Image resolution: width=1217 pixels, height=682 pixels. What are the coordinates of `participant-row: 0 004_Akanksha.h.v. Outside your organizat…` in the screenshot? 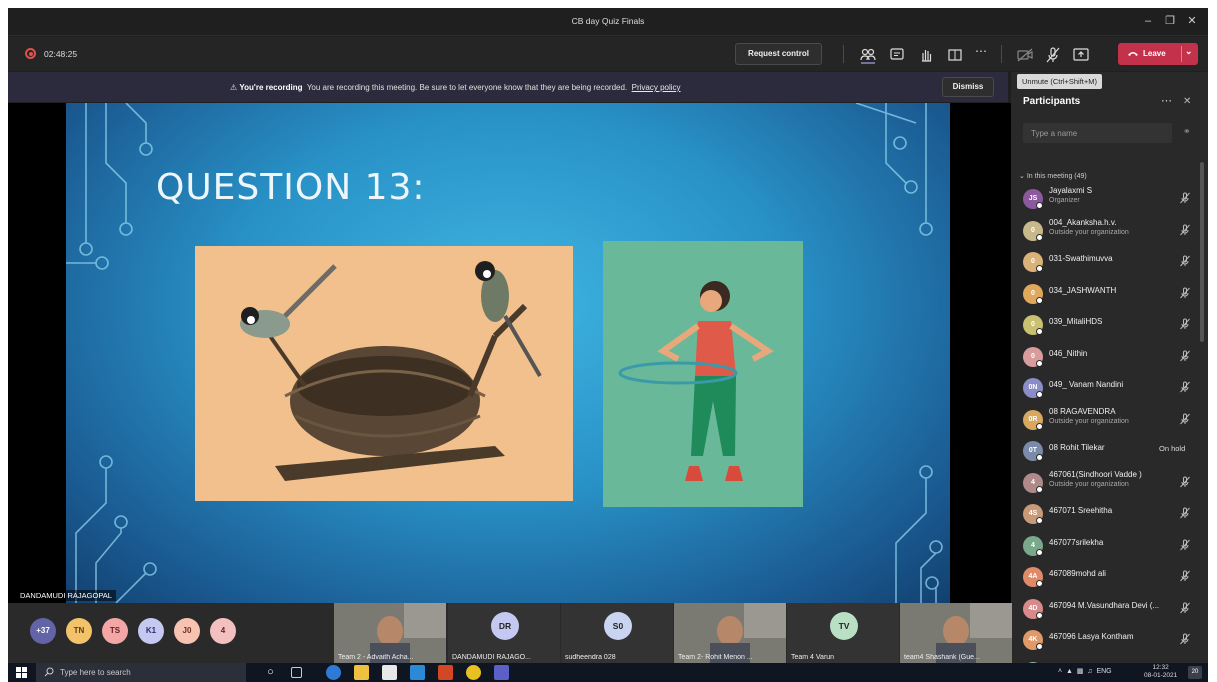 It's located at (1106, 231).